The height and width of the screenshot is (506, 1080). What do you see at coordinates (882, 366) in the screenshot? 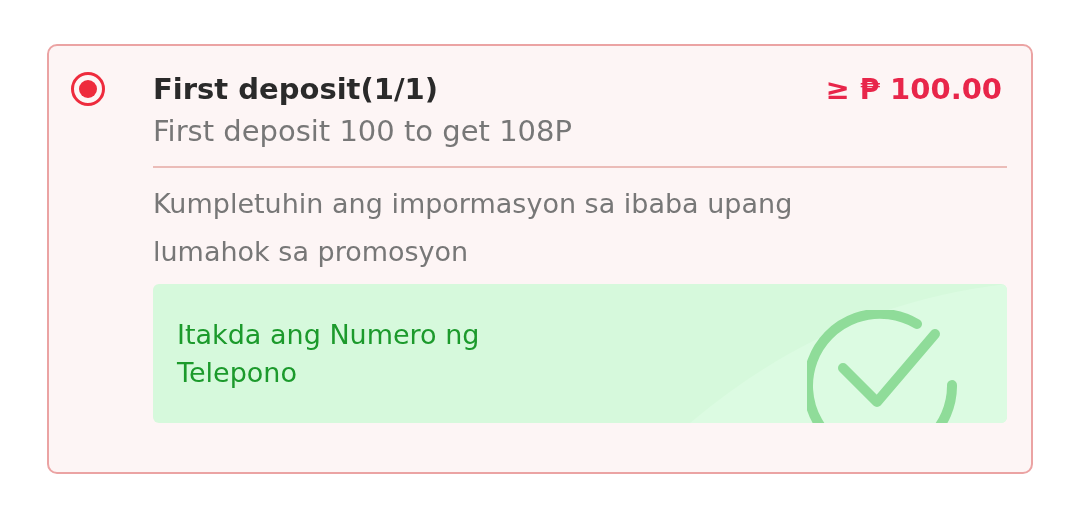
I see `check-circle-icon` at bounding box center [882, 366].